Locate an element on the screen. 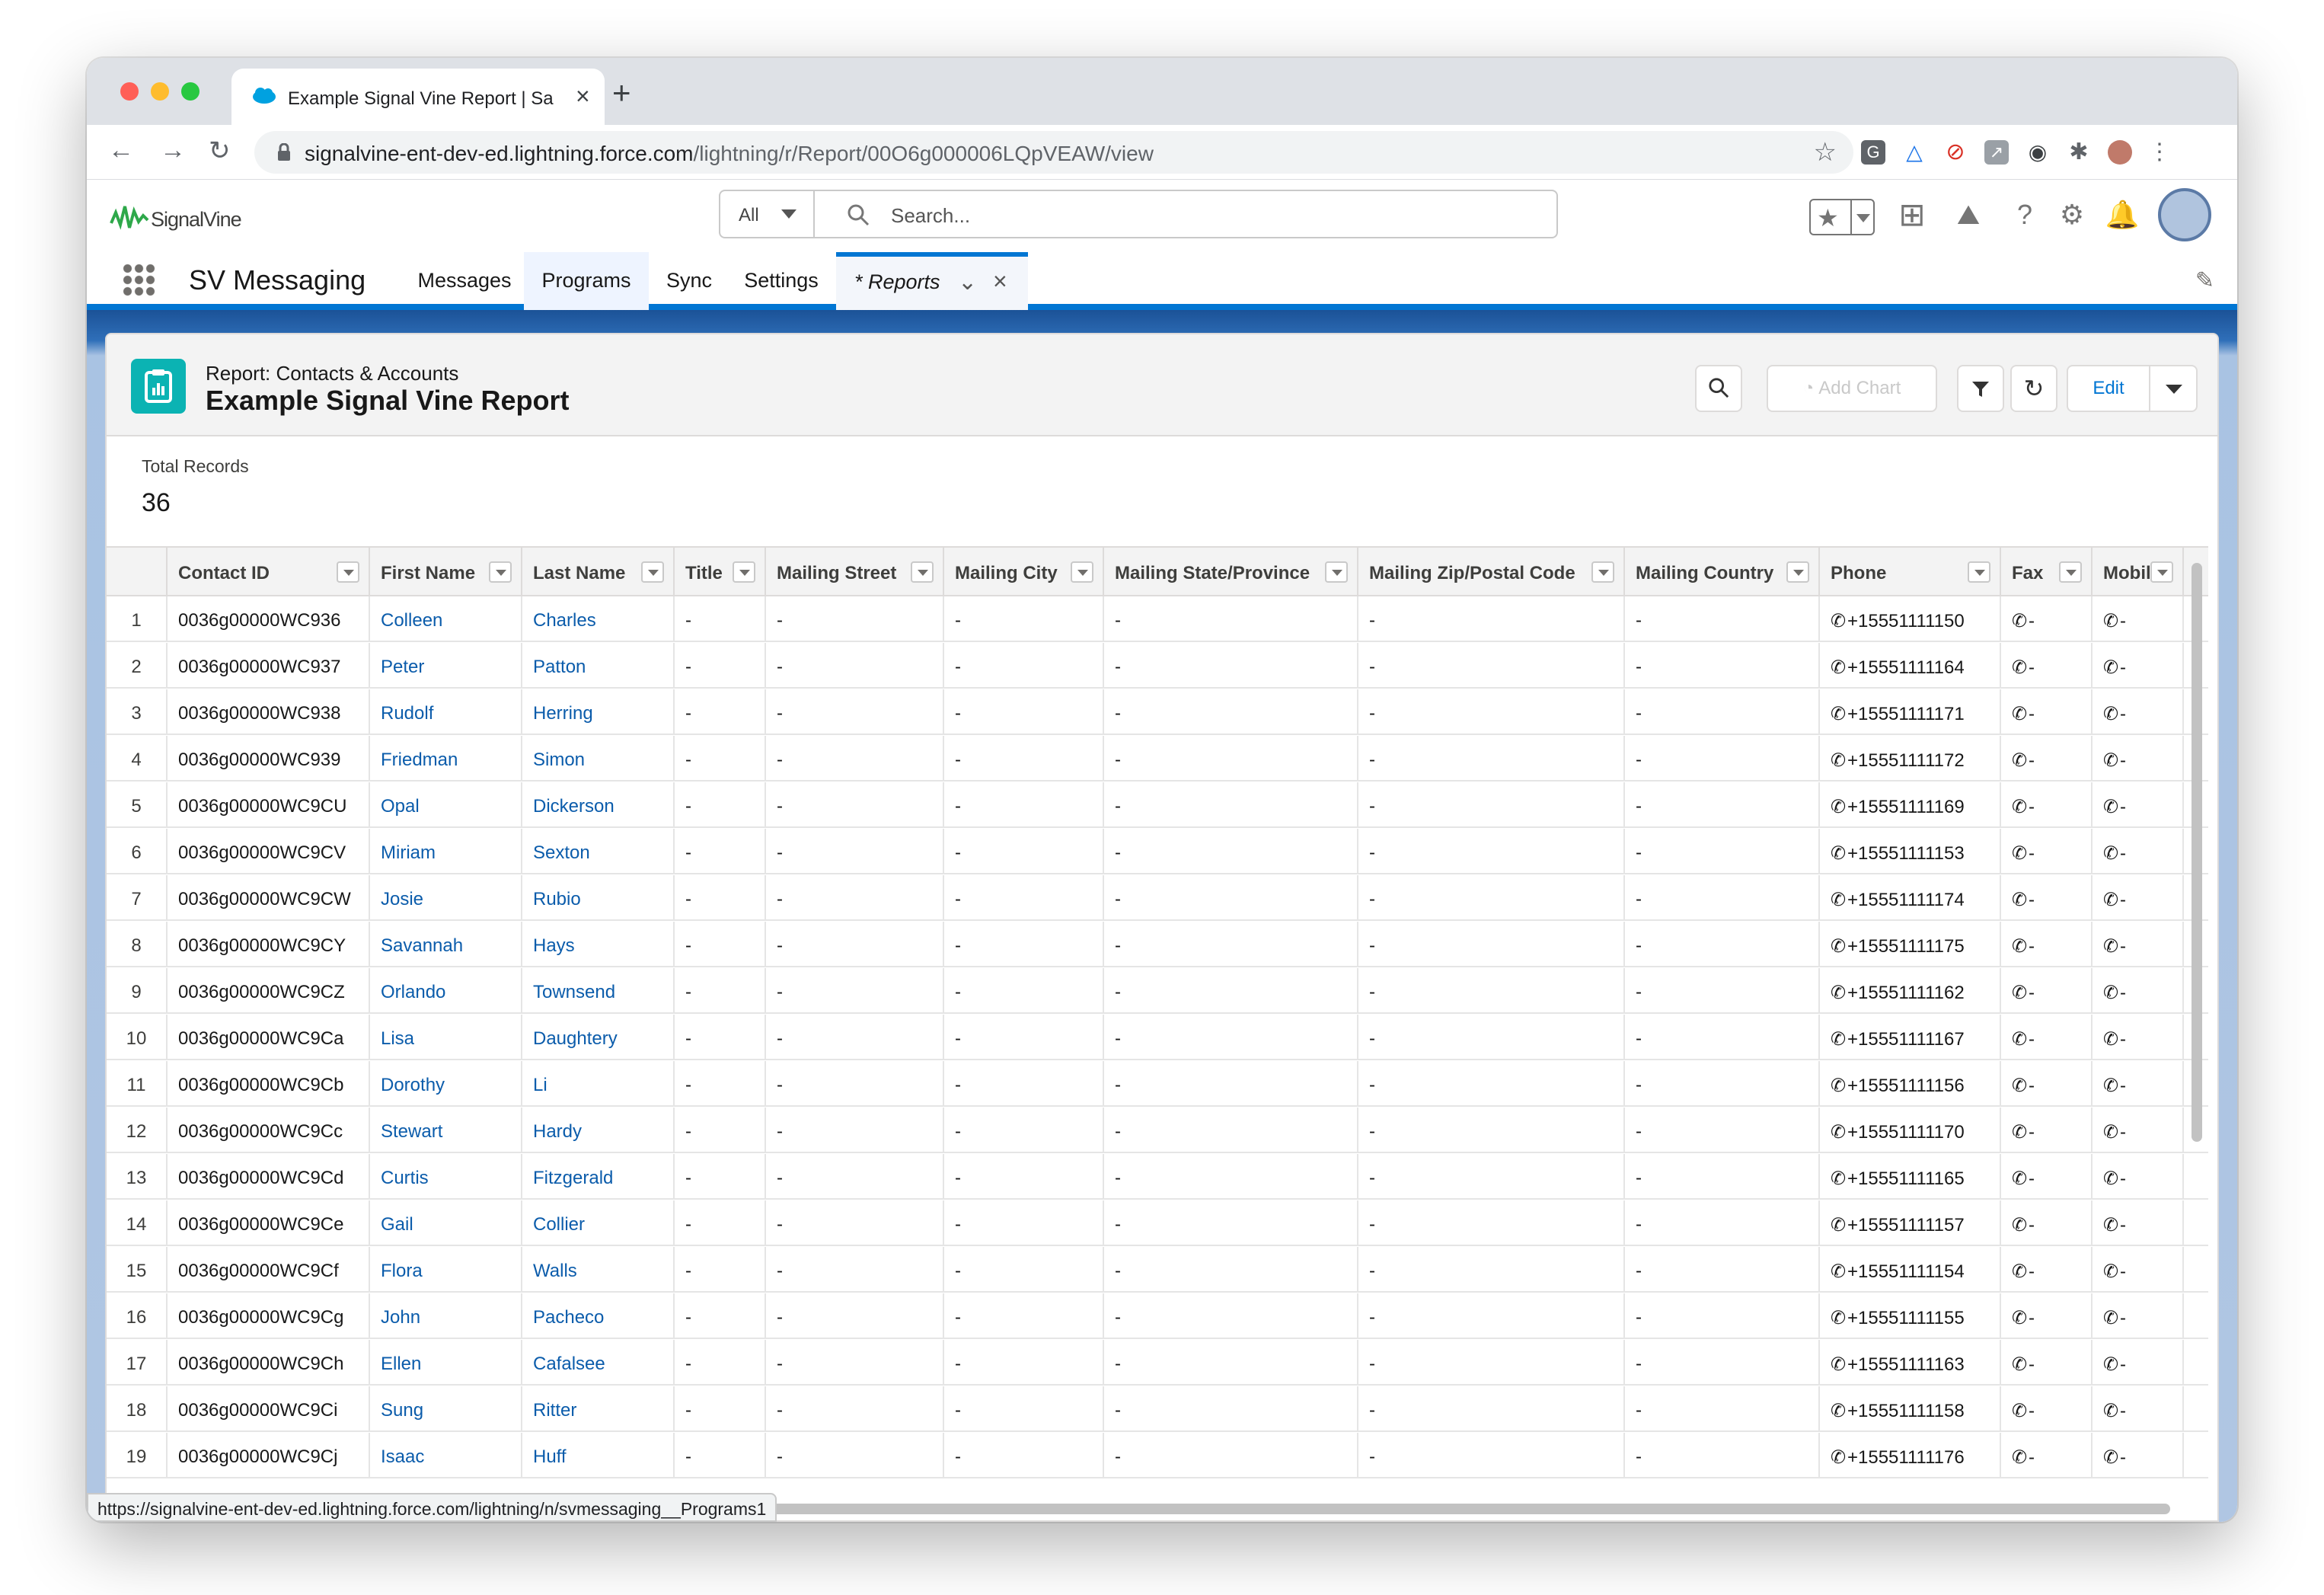  first-name-link: Dorothy is located at coordinates (446, 1083).